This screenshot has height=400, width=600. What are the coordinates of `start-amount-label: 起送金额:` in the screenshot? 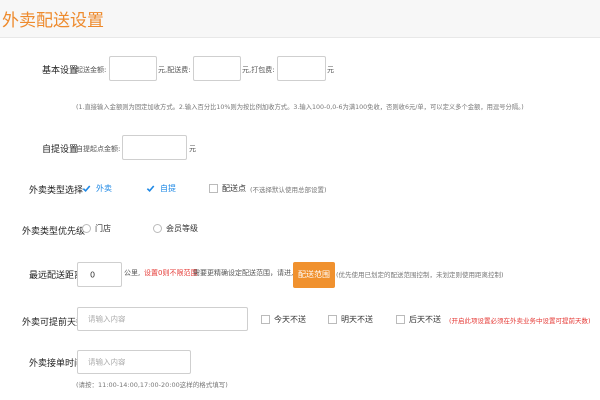 It's located at (91, 70).